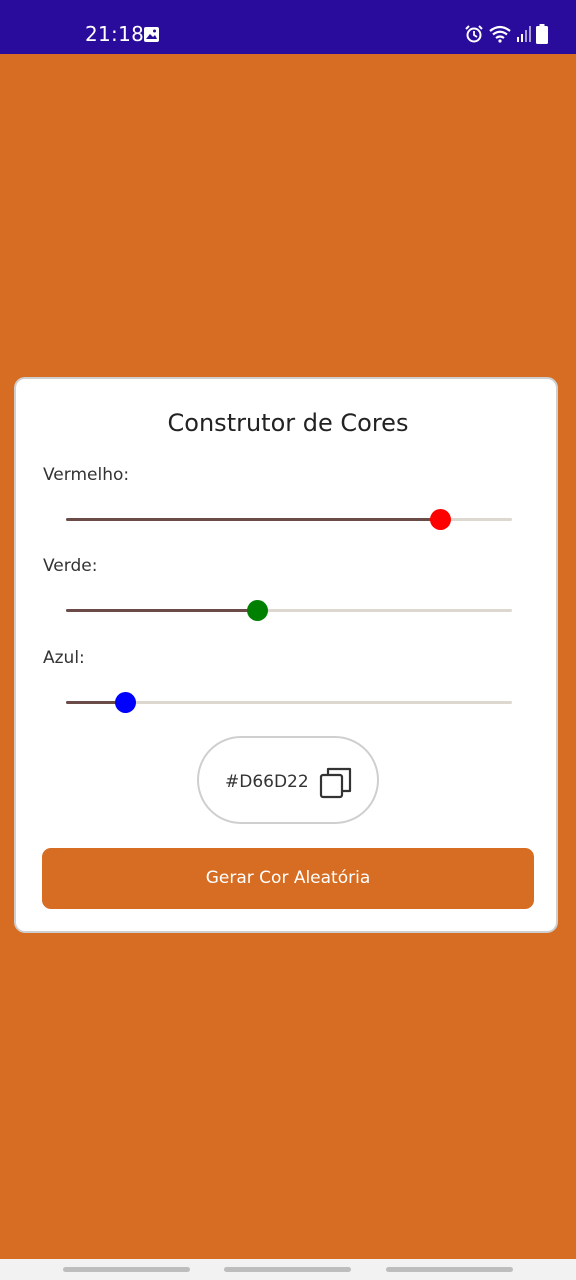 The image size is (576, 1280). I want to click on navigation-bar, so click(288, 1269).